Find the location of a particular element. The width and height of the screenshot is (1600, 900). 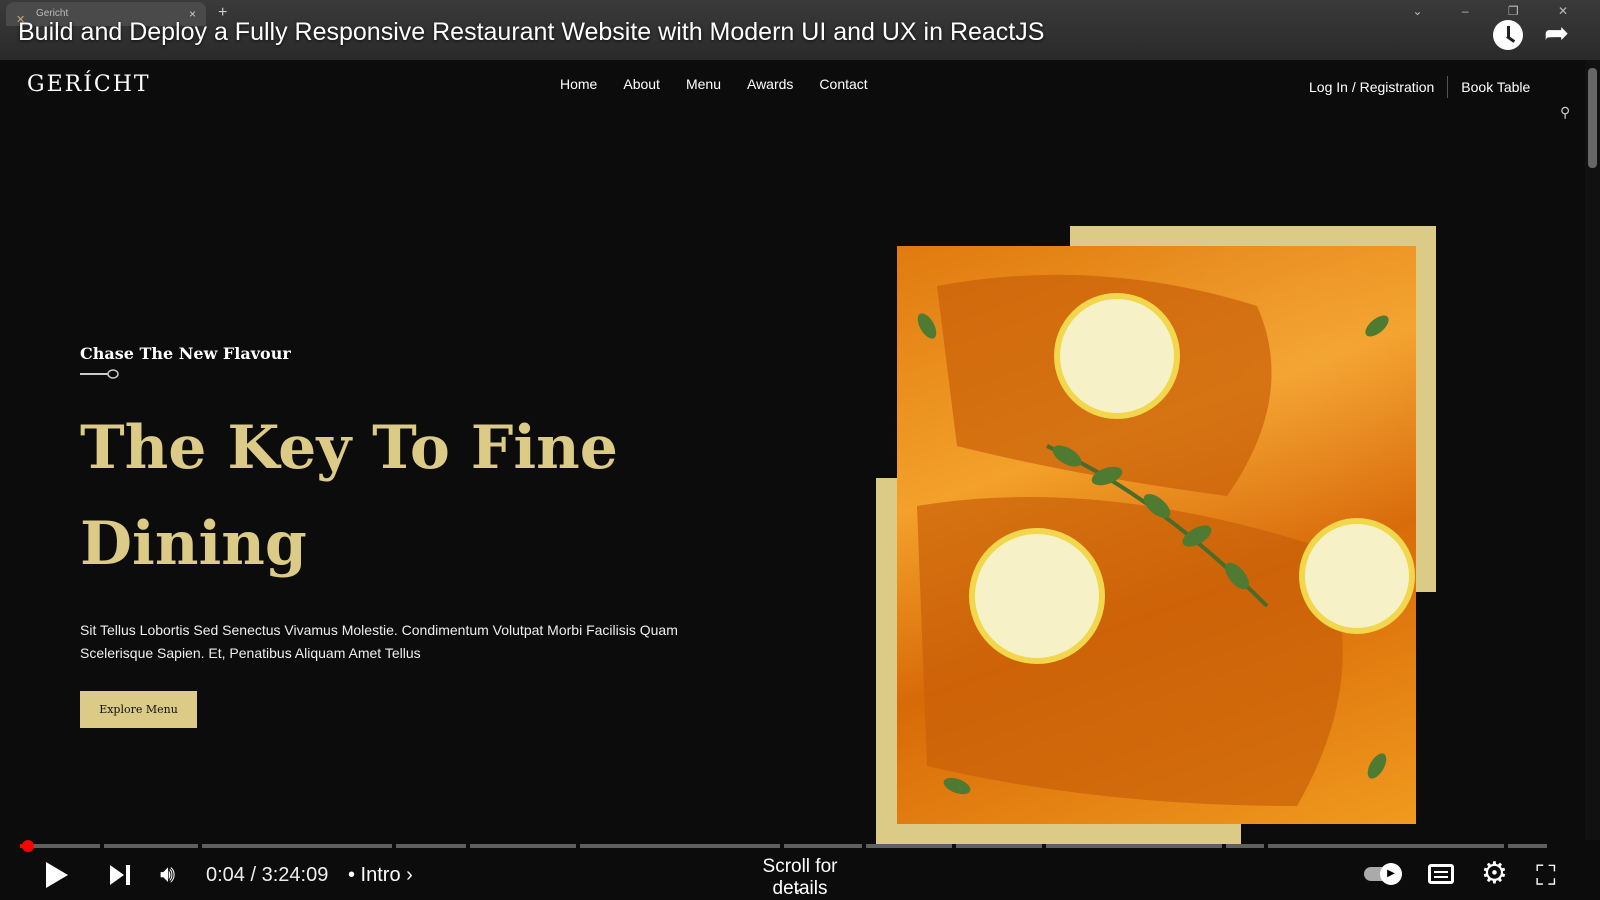

login-link: Log In / Registration is located at coordinates (1371, 87).